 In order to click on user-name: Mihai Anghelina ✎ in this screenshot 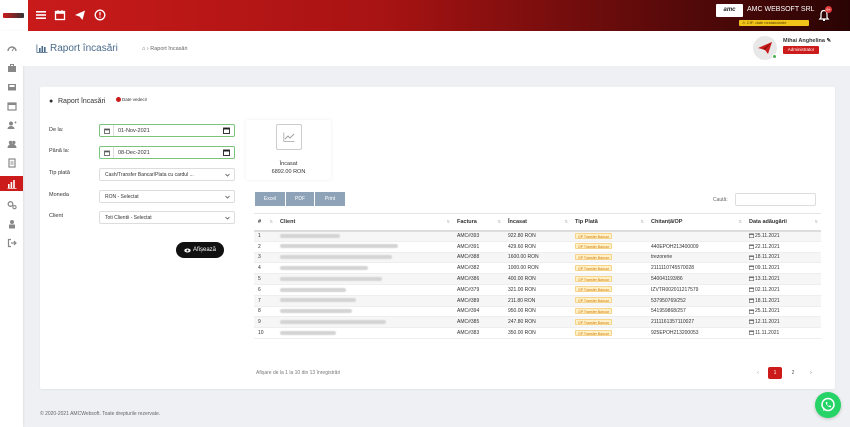, I will do `click(807, 41)`.